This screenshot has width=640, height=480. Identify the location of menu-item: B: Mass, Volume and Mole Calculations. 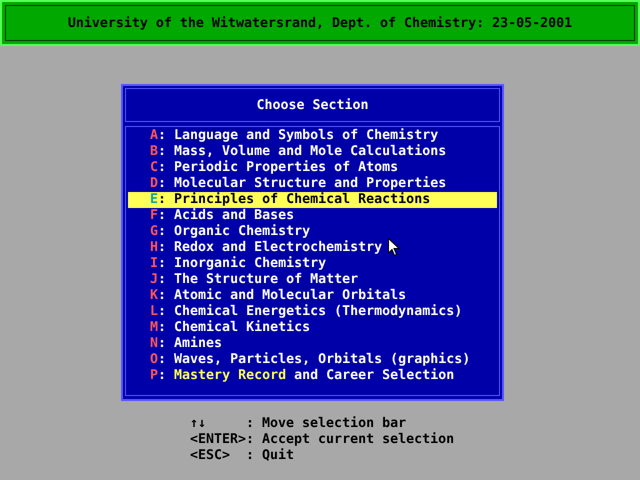
(312, 152).